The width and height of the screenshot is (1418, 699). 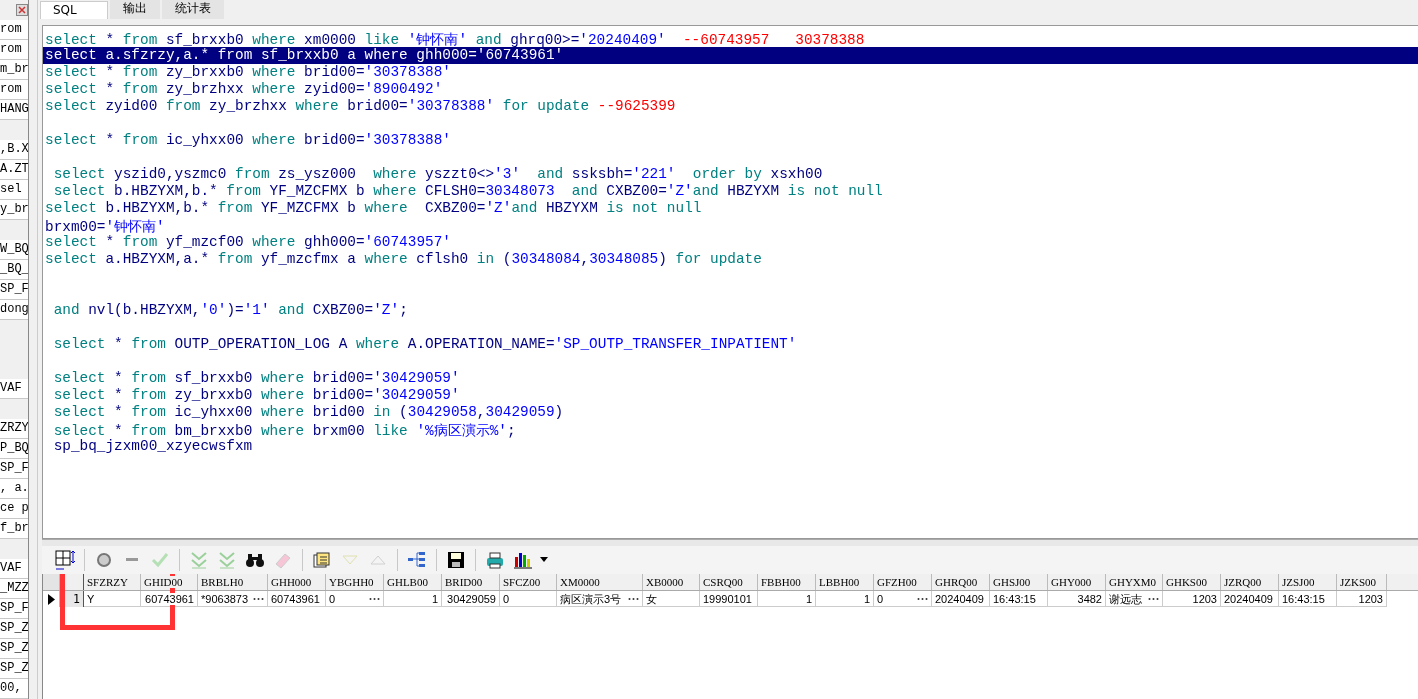 I want to click on table-cell-text: 女, so click(x=652, y=598).